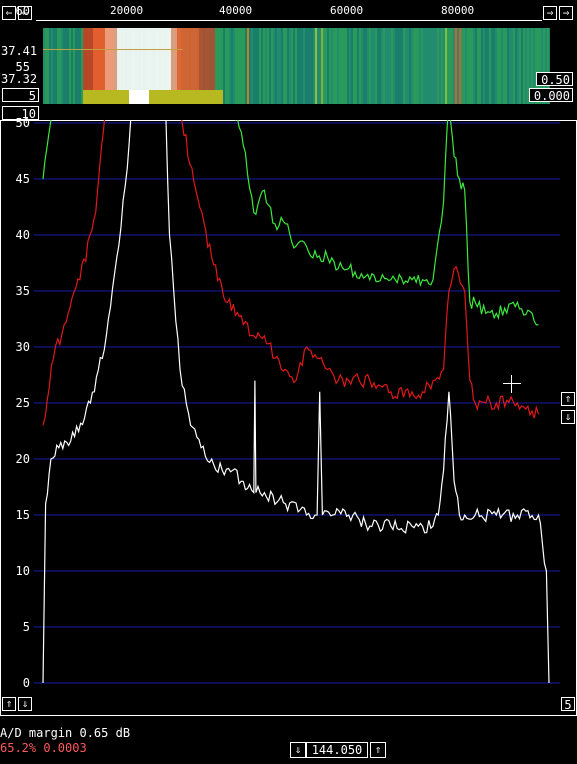 The image size is (577, 764). What do you see at coordinates (378, 750) in the screenshot?
I see `frequency-up-button: ⇑` at bounding box center [378, 750].